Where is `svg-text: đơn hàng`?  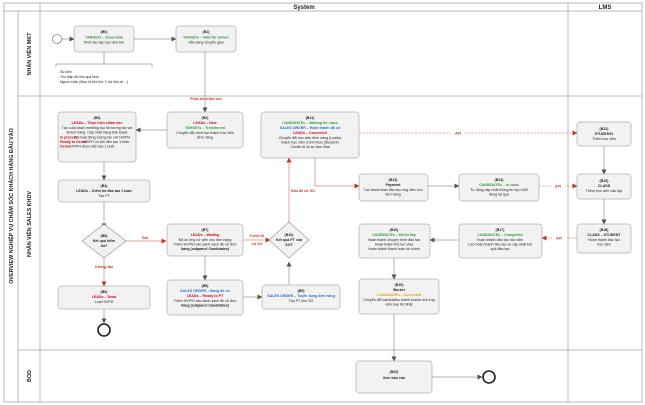 svg-text: đơn hàng is located at coordinates (392, 195).